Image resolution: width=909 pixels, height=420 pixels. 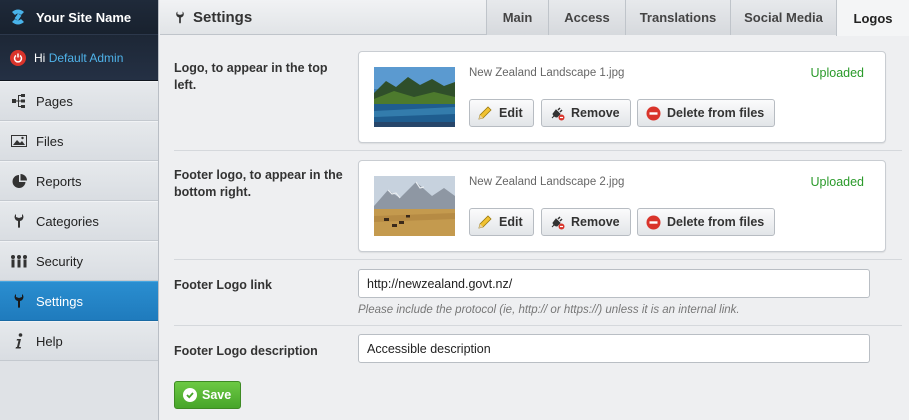 I want to click on sidebar-item-reports: Reports, so click(x=79, y=181).